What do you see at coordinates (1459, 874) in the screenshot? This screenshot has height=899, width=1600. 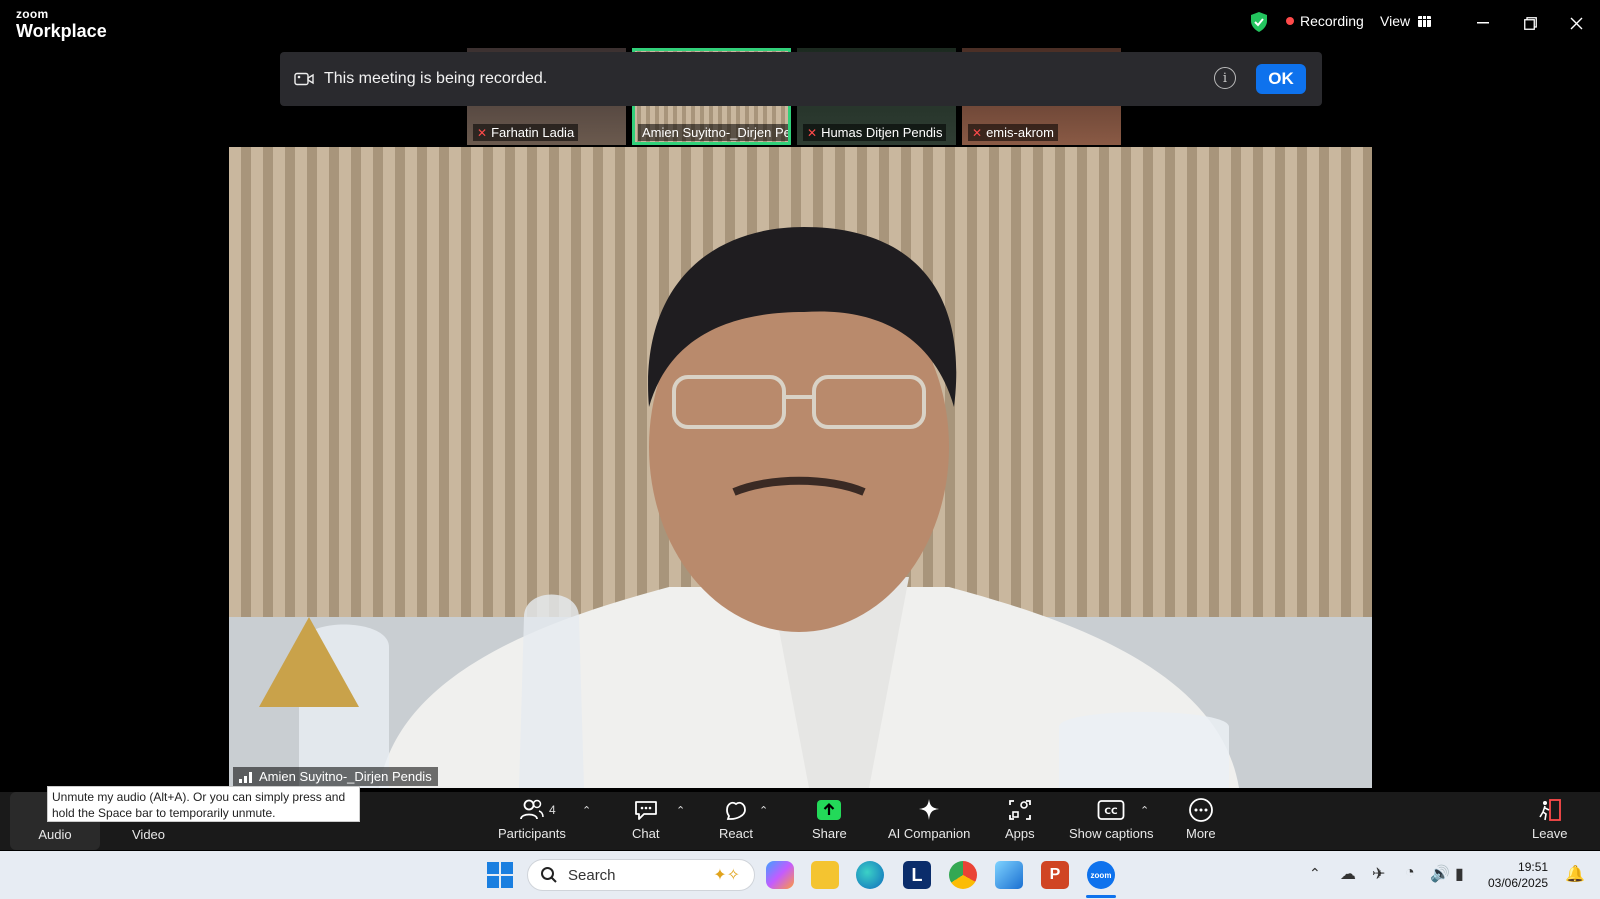 I see `battery-icon: ▮` at bounding box center [1459, 874].